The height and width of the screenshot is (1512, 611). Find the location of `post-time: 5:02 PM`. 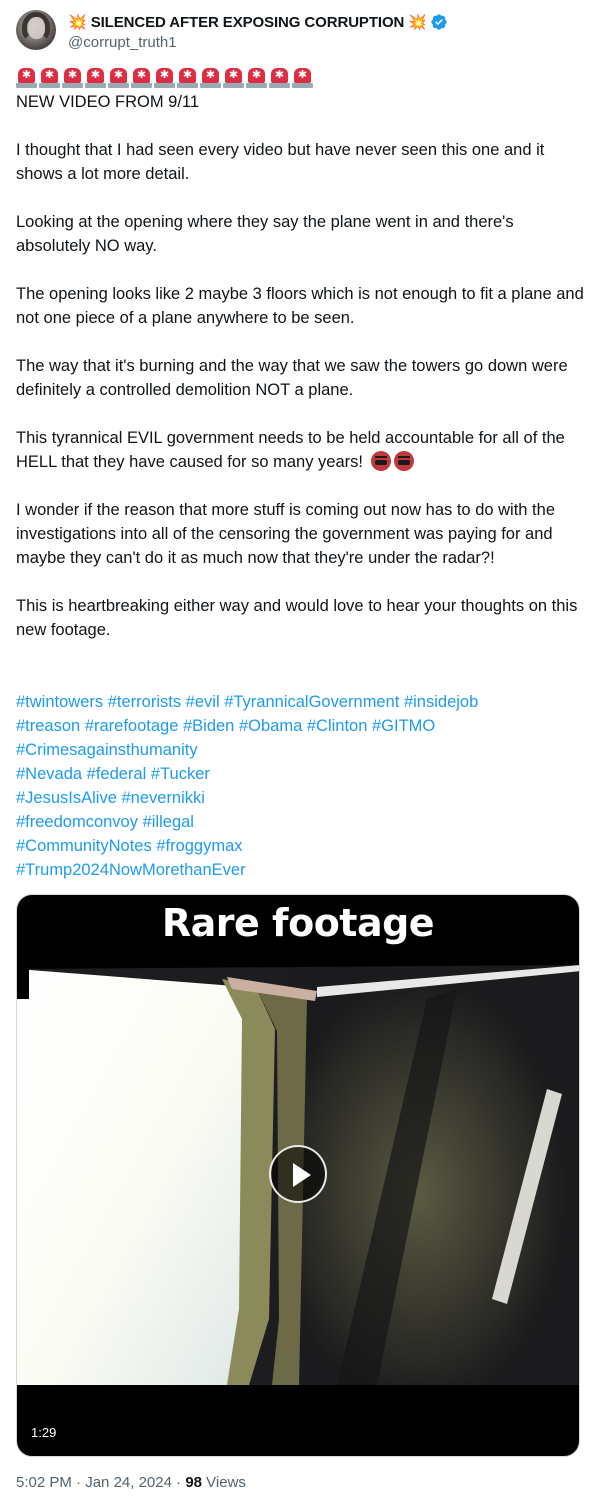

post-time: 5:02 PM is located at coordinates (44, 1482).